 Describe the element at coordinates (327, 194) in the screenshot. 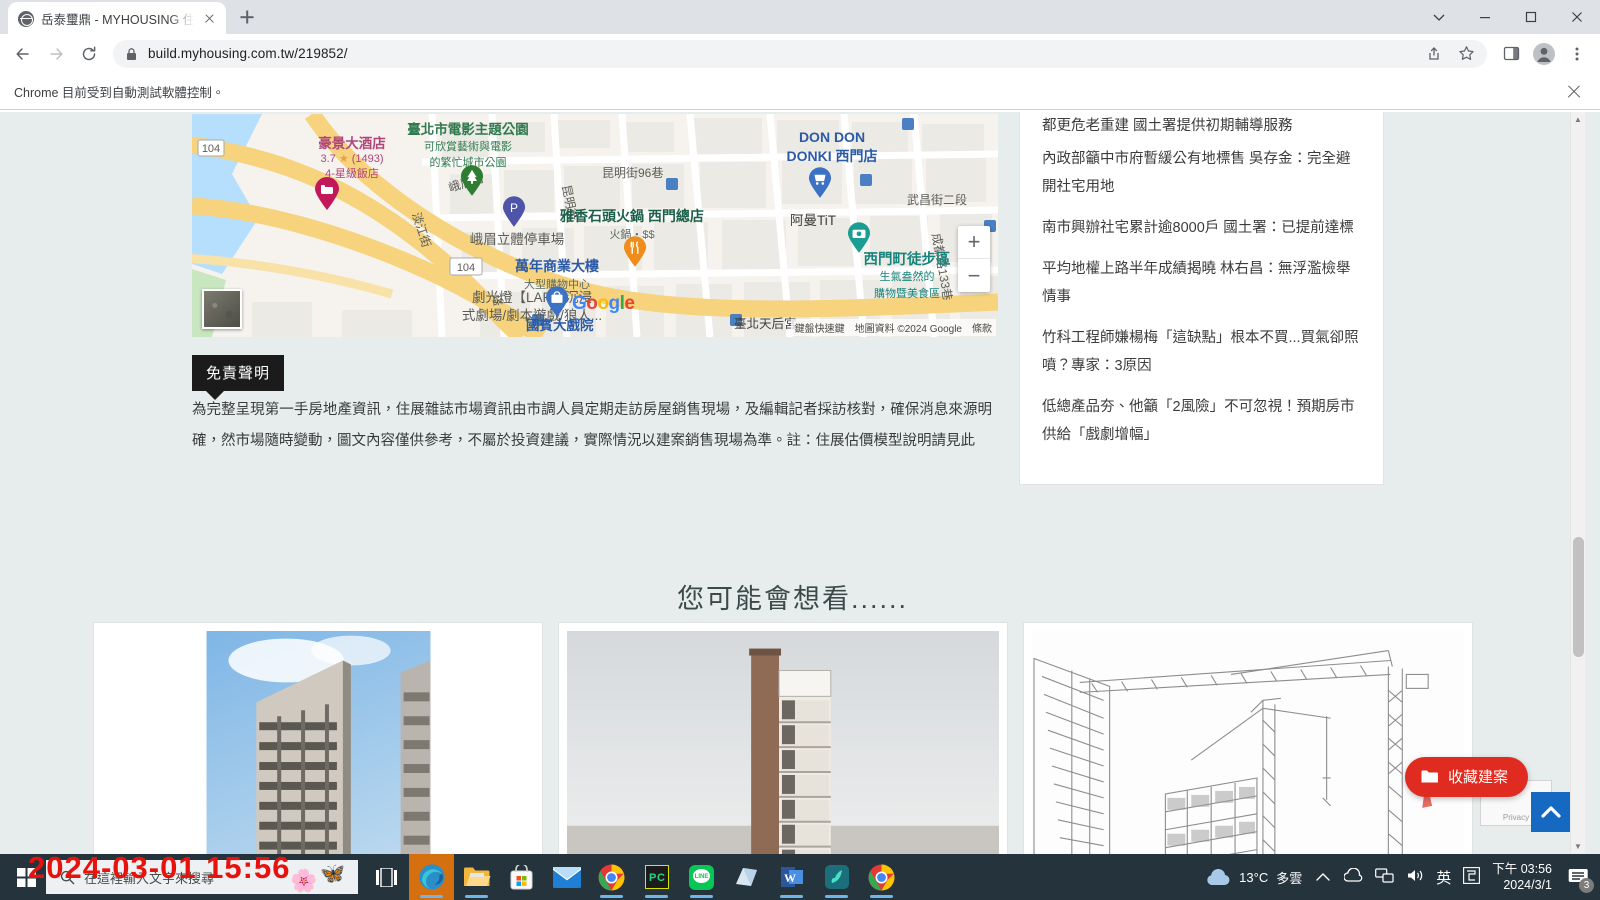

I see `hotel-pin-icon` at that location.